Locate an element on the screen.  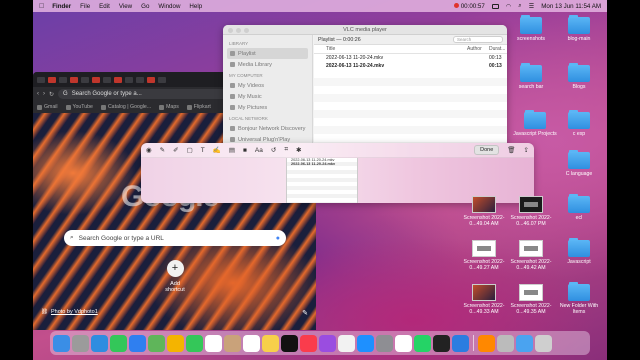
sketch-tool-icon: ✎ is located at coordinates (162, 150).